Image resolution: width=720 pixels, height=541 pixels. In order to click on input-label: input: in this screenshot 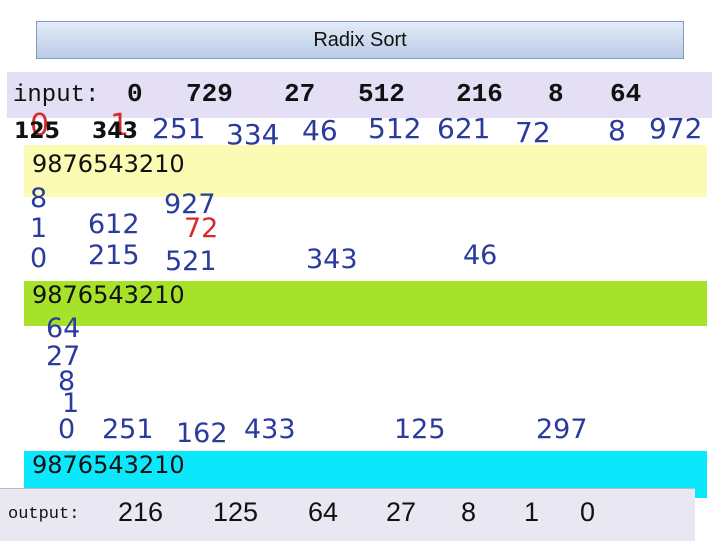, I will do `click(56, 95)`.